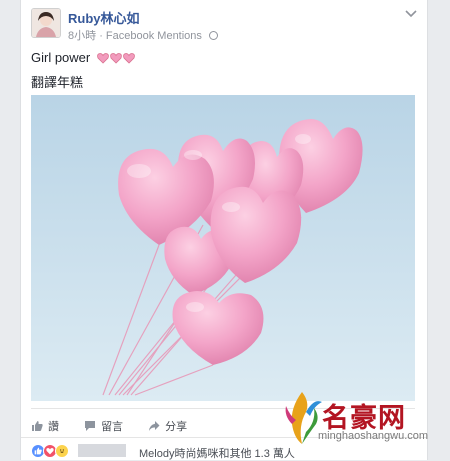  I want to click on post-meta: 8小時 · Facebook Mentions, so click(143, 35).